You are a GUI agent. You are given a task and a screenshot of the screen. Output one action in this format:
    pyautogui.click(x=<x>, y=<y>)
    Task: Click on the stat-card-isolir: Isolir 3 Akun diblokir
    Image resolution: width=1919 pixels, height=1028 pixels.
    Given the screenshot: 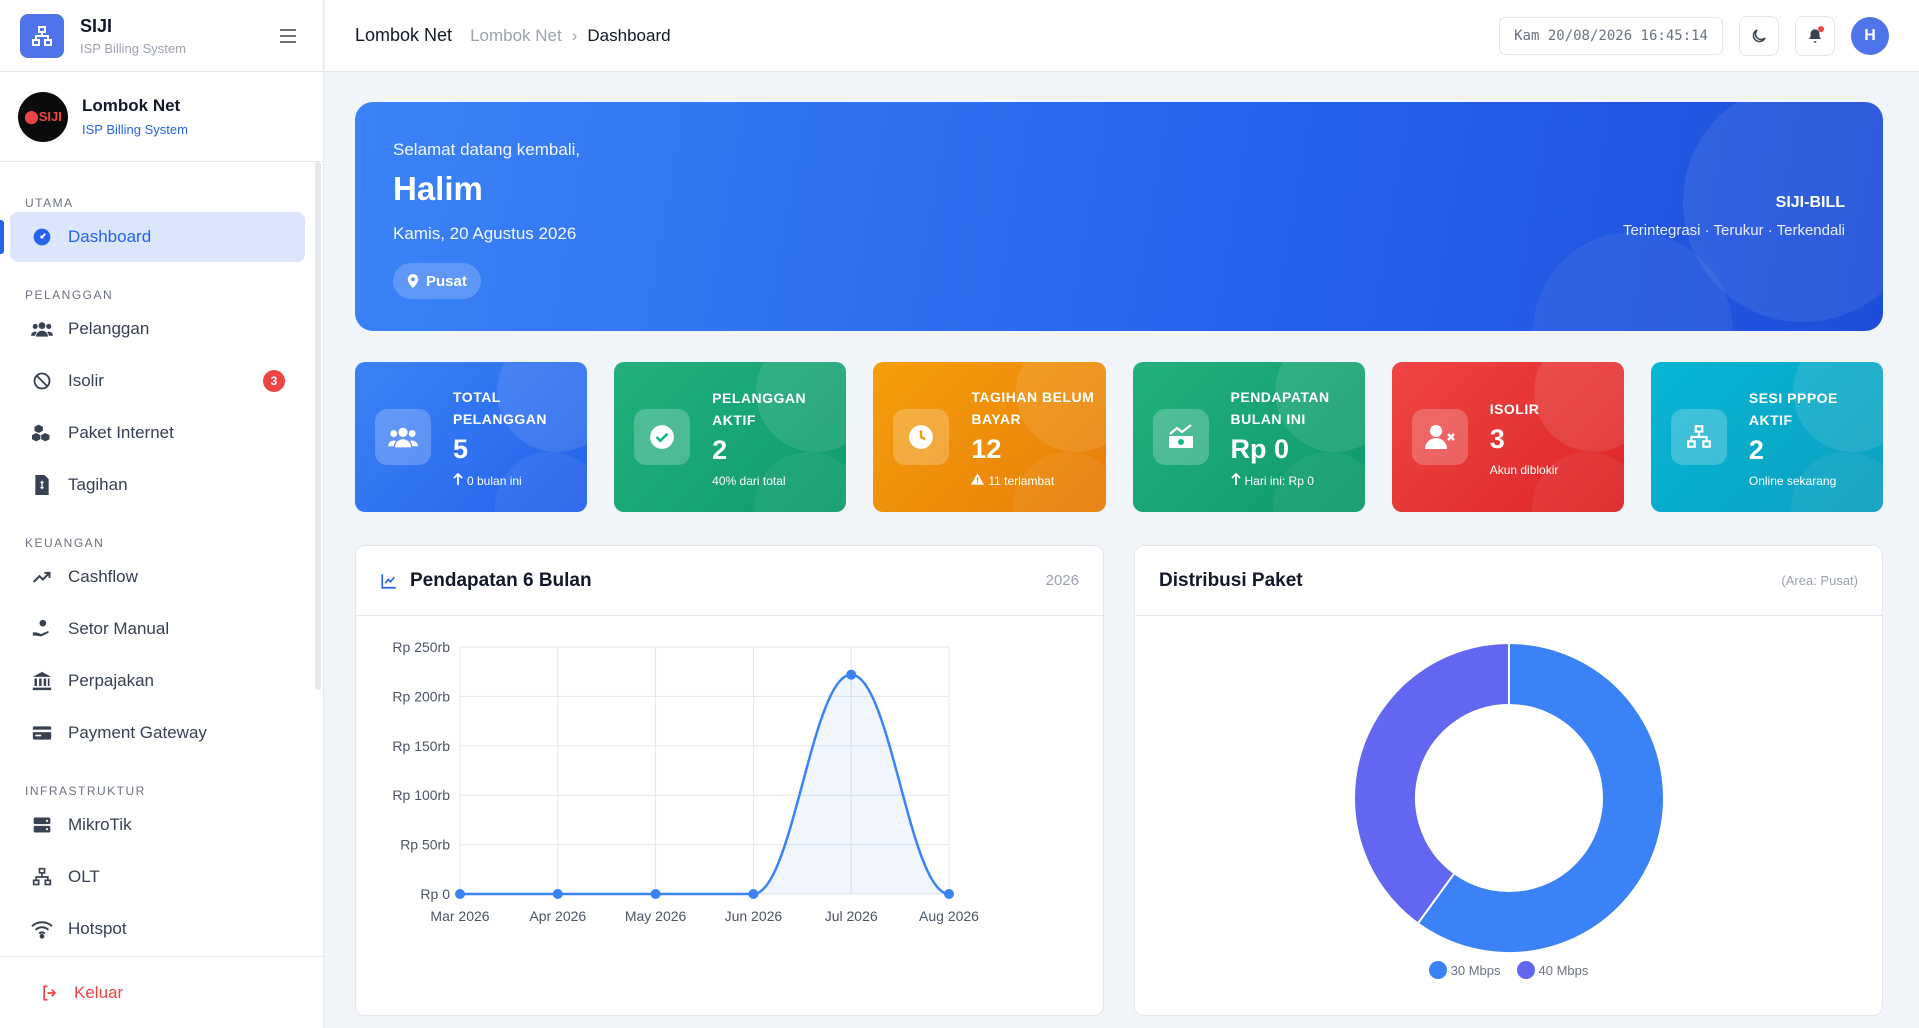 What is the action you would take?
    pyautogui.click(x=1507, y=437)
    